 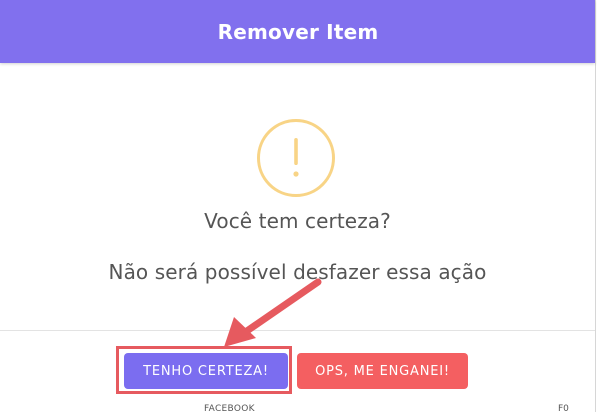 What do you see at coordinates (563, 408) in the screenshot?
I see `background-footer-code: F0` at bounding box center [563, 408].